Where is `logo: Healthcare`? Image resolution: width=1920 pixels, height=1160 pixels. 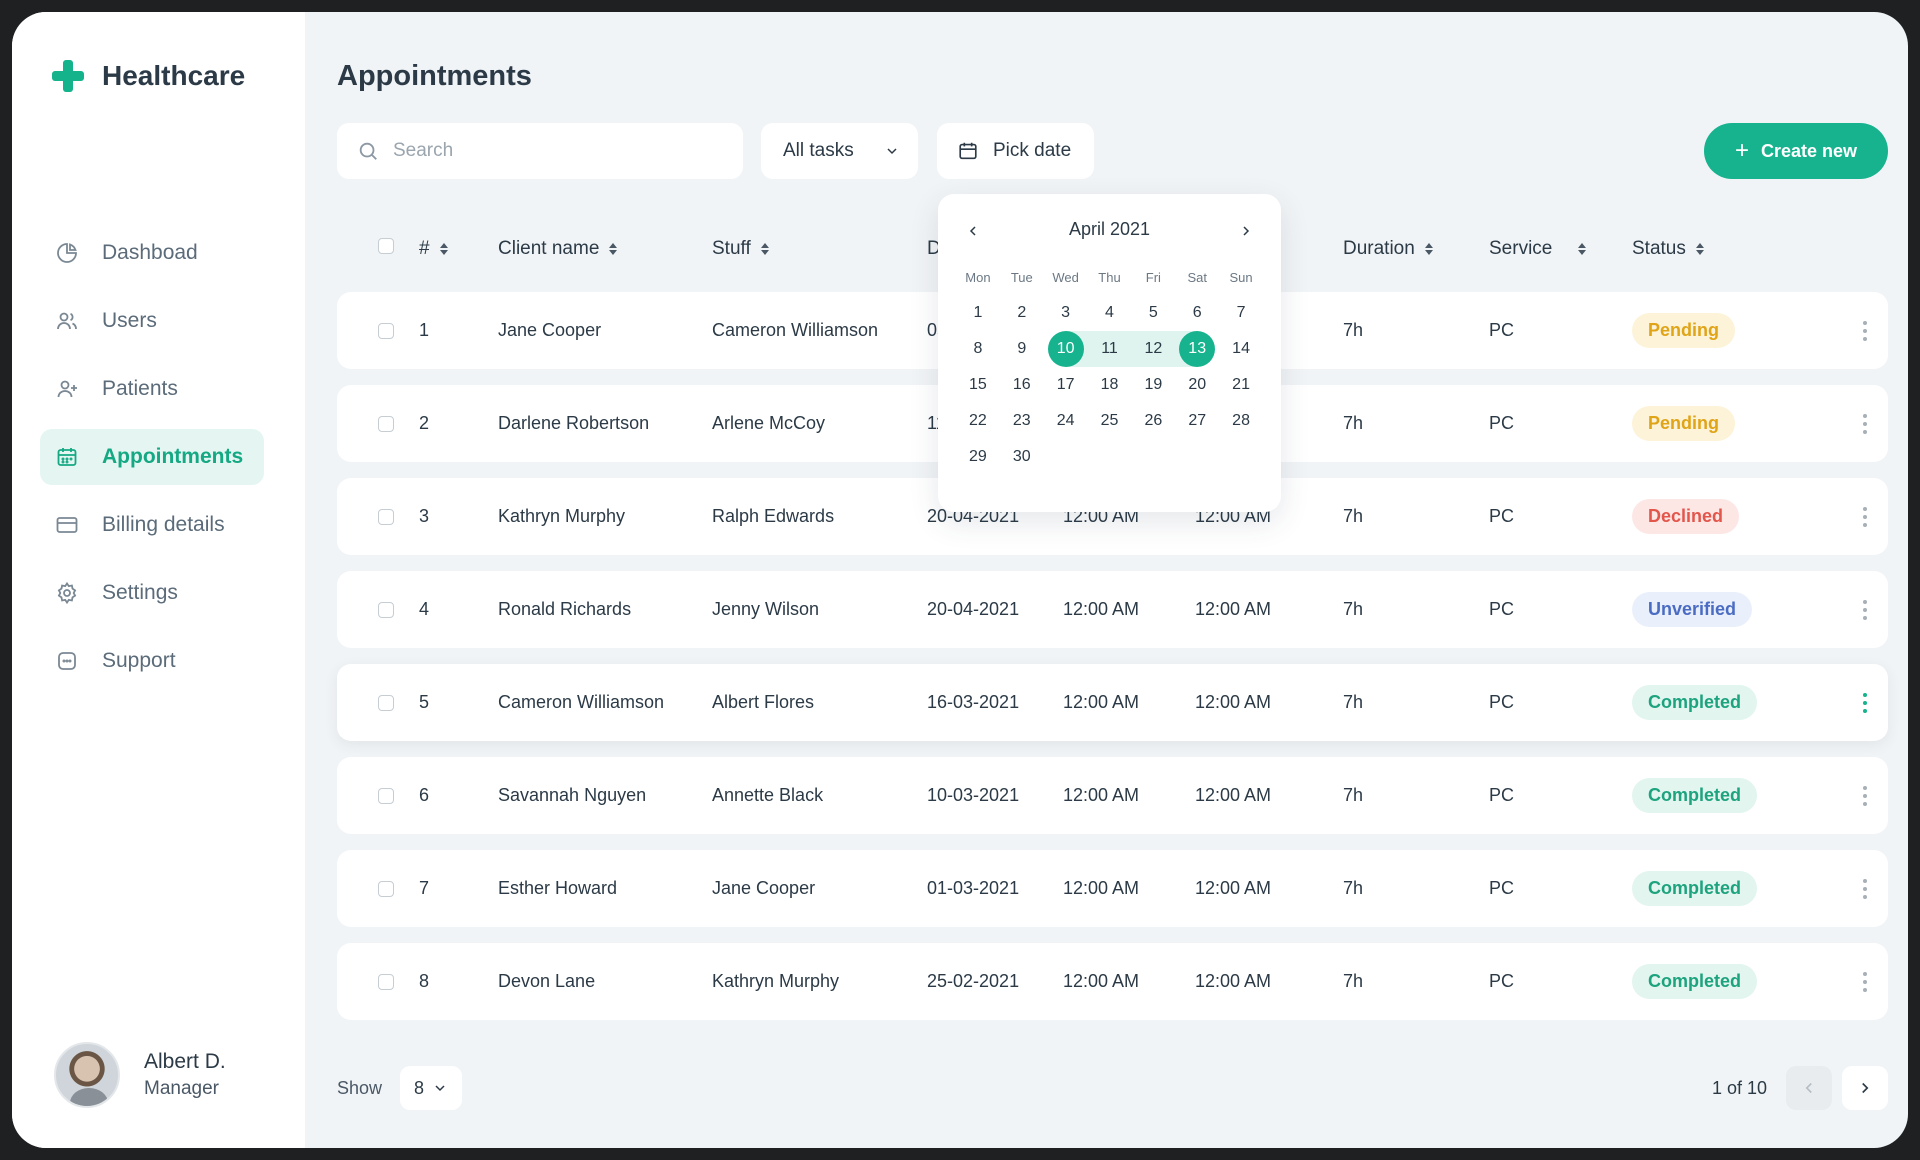
logo: Healthcare is located at coordinates (148, 76).